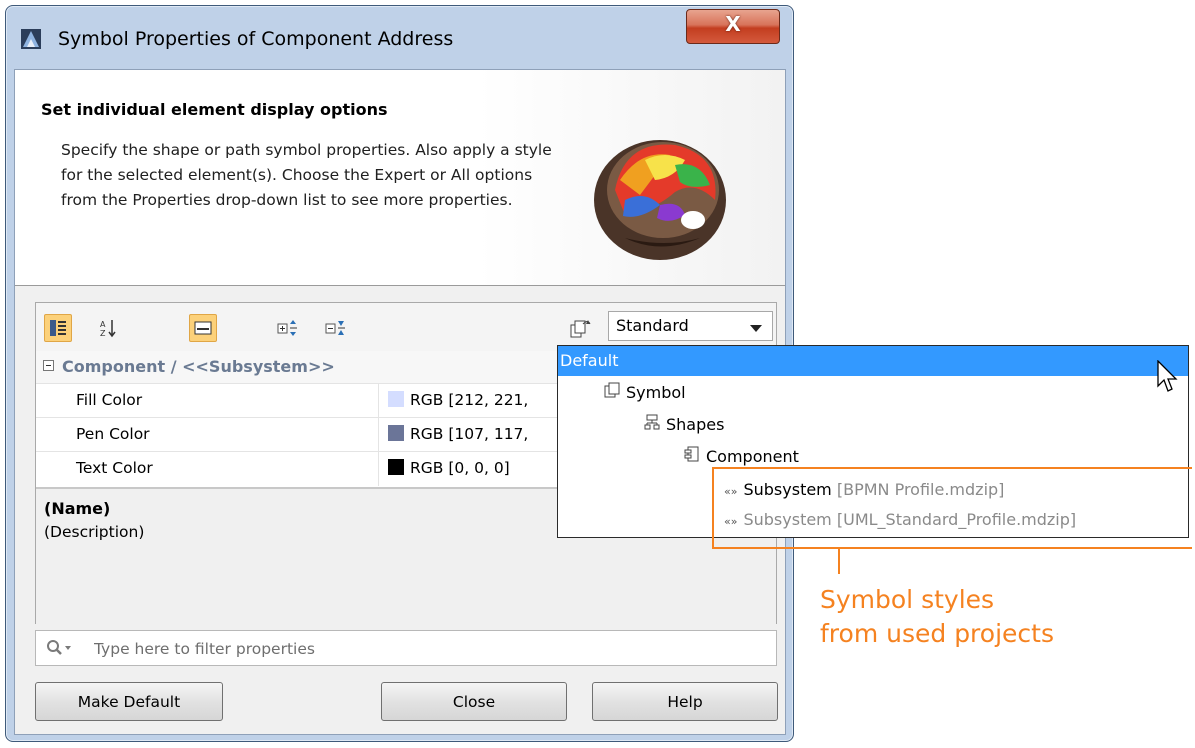  Describe the element at coordinates (256, 39) in the screenshot. I see `window-title: Symbol Properties of Component Address` at that location.